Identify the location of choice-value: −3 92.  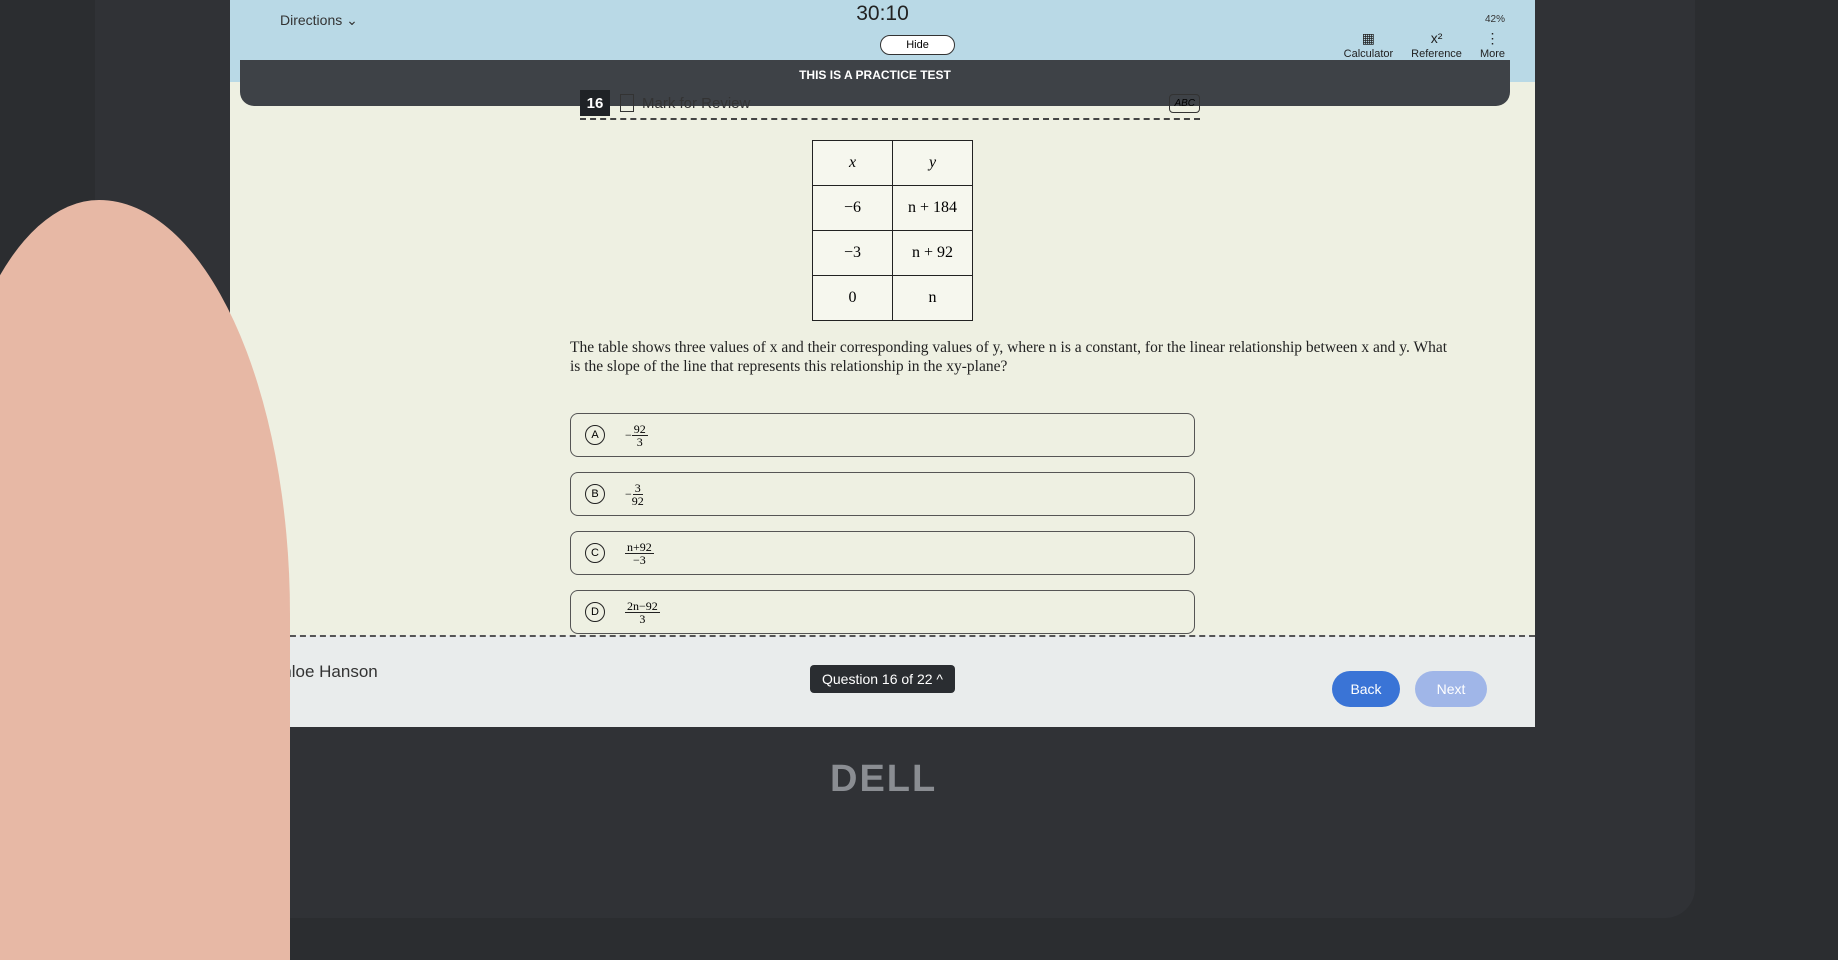
(634, 494).